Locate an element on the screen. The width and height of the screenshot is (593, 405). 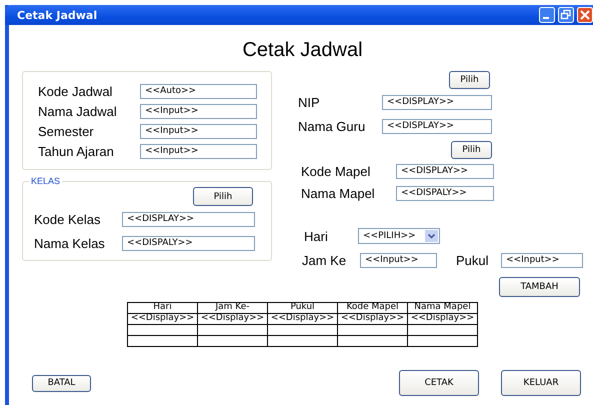
field-label: Kode Jadwal is located at coordinates (76, 91).